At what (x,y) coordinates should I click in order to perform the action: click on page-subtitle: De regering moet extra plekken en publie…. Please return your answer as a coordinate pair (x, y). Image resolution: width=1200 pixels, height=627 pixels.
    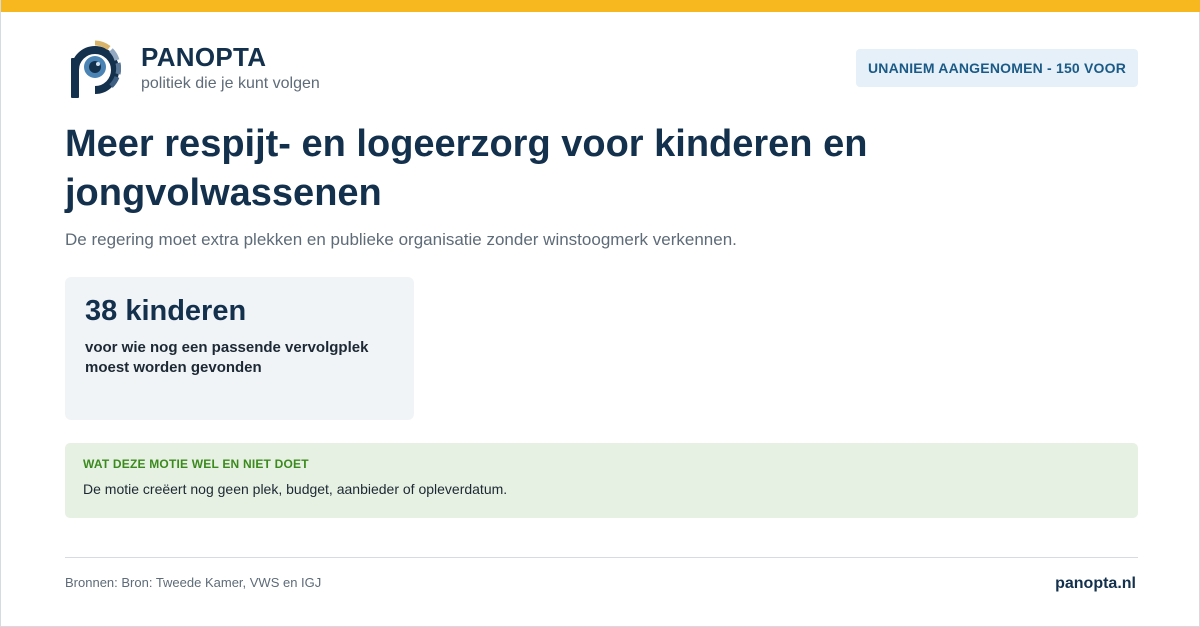
    Looking at the image, I should click on (401, 239).